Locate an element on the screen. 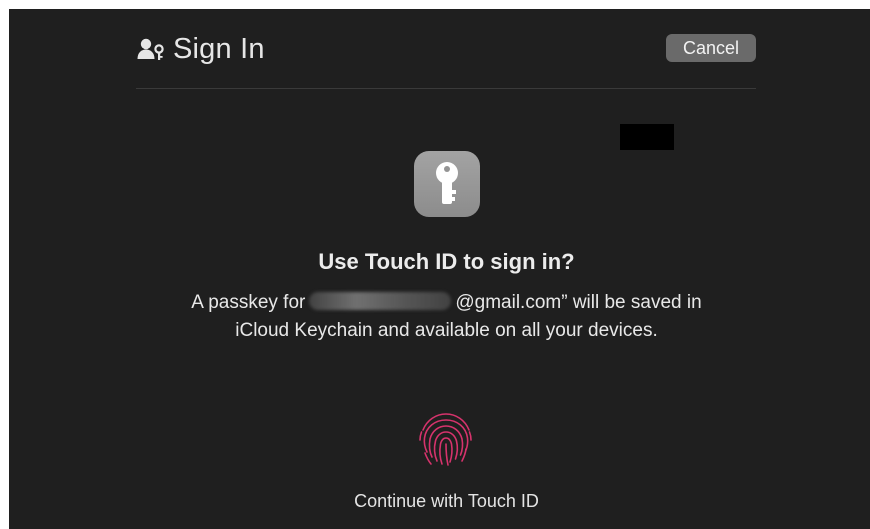 The image size is (870, 529). dialog-title: Sign In is located at coordinates (219, 48).